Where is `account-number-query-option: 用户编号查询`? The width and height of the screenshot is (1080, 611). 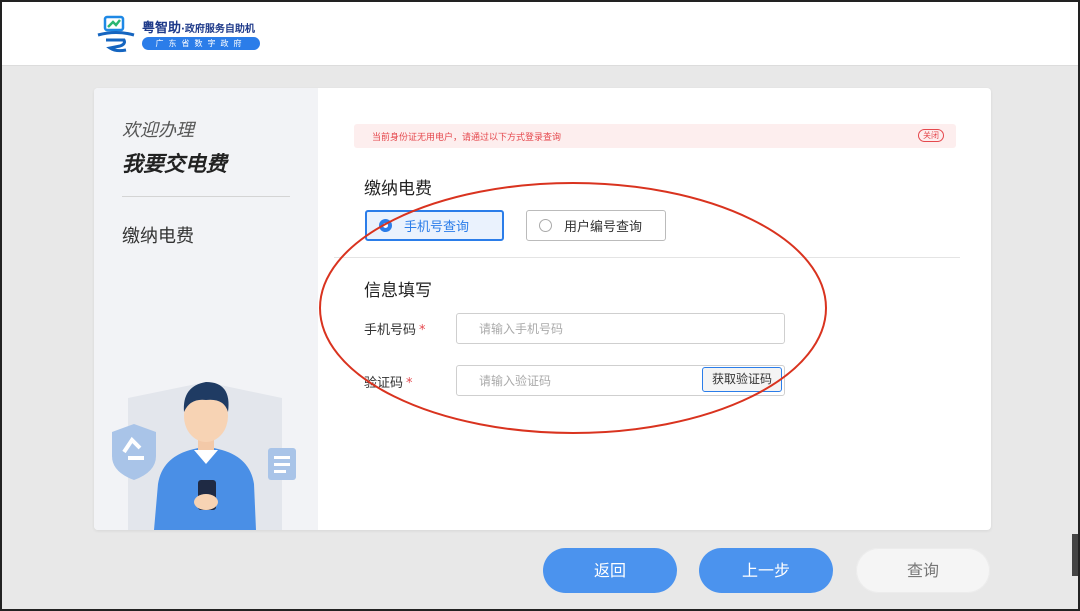 account-number-query-option: 用户编号查询 is located at coordinates (596, 225).